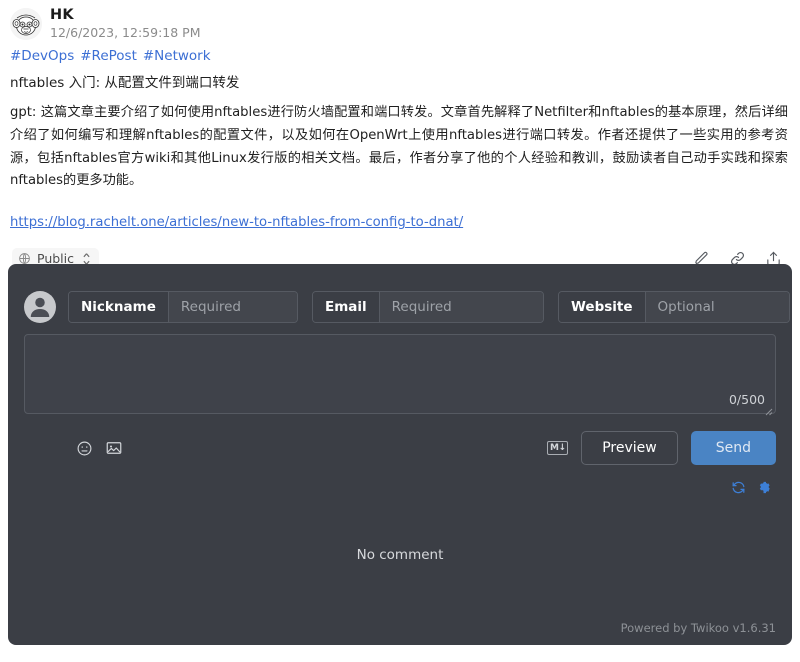 The height and width of the screenshot is (662, 800). What do you see at coordinates (114, 448) in the screenshot?
I see `image-icon` at bounding box center [114, 448].